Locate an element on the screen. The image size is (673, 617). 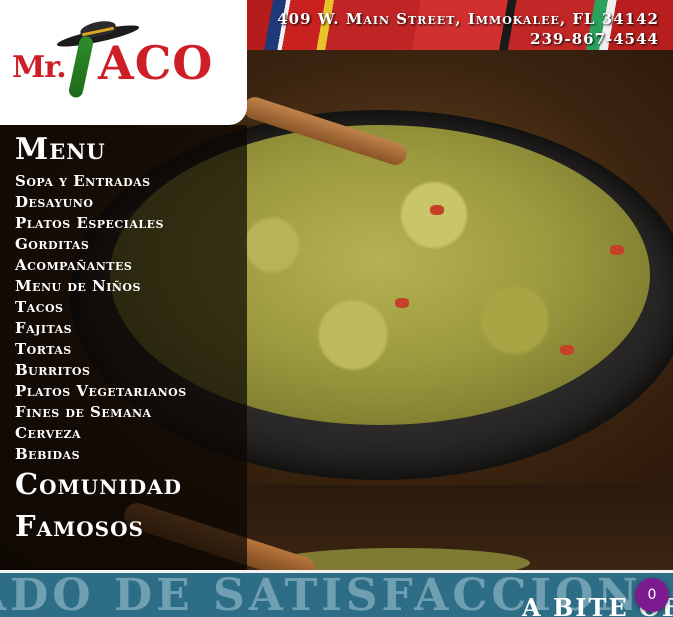
menu-item-acompanantes: Acompañantes is located at coordinates (101, 265).